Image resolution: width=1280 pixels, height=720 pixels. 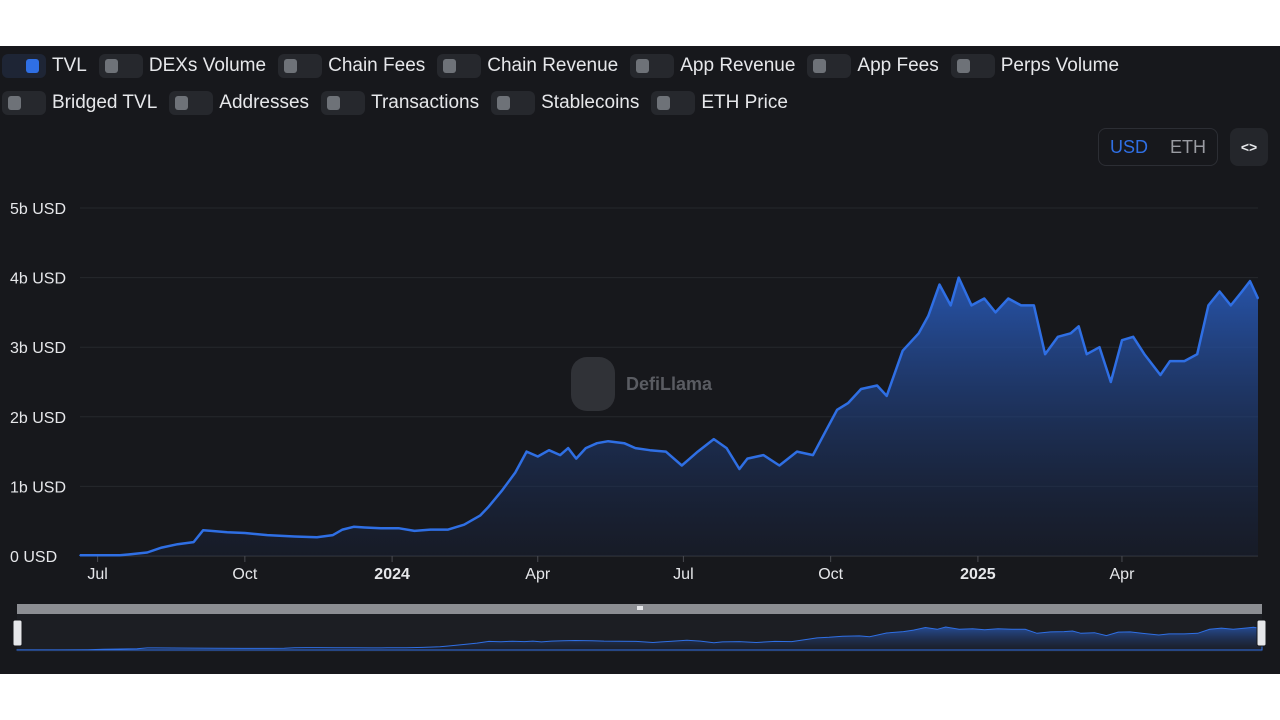 I want to click on slider-left-handle, so click(x=17, y=633).